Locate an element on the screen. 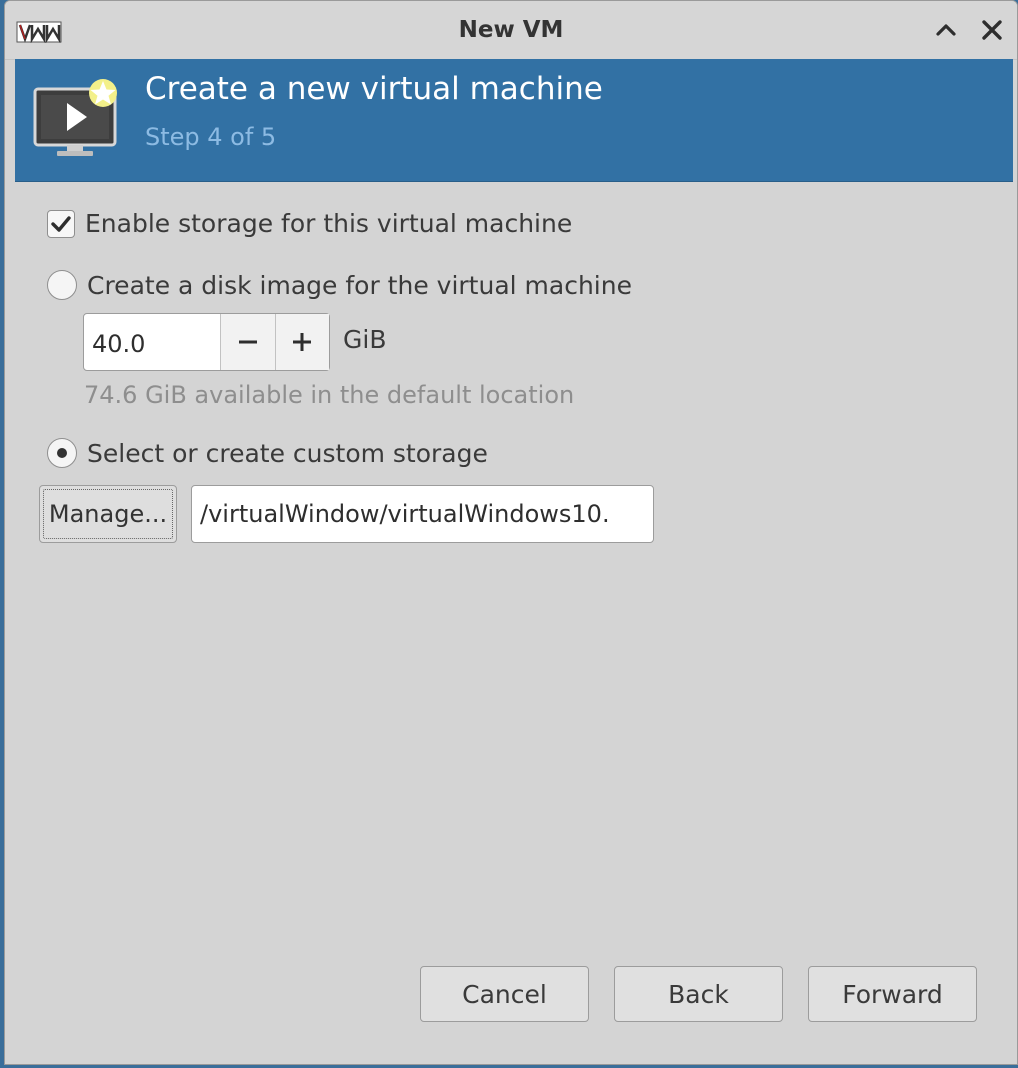 Image resolution: width=1018 pixels, height=1068 pixels. decrease-button is located at coordinates (247, 342).